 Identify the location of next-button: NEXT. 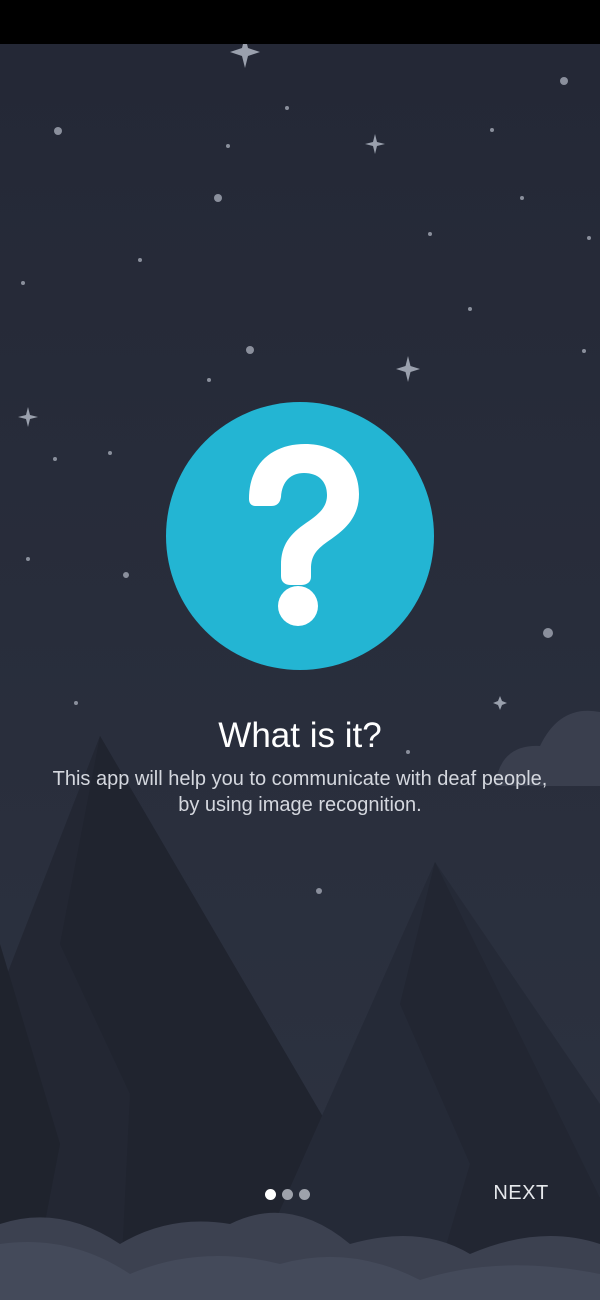
(521, 1193).